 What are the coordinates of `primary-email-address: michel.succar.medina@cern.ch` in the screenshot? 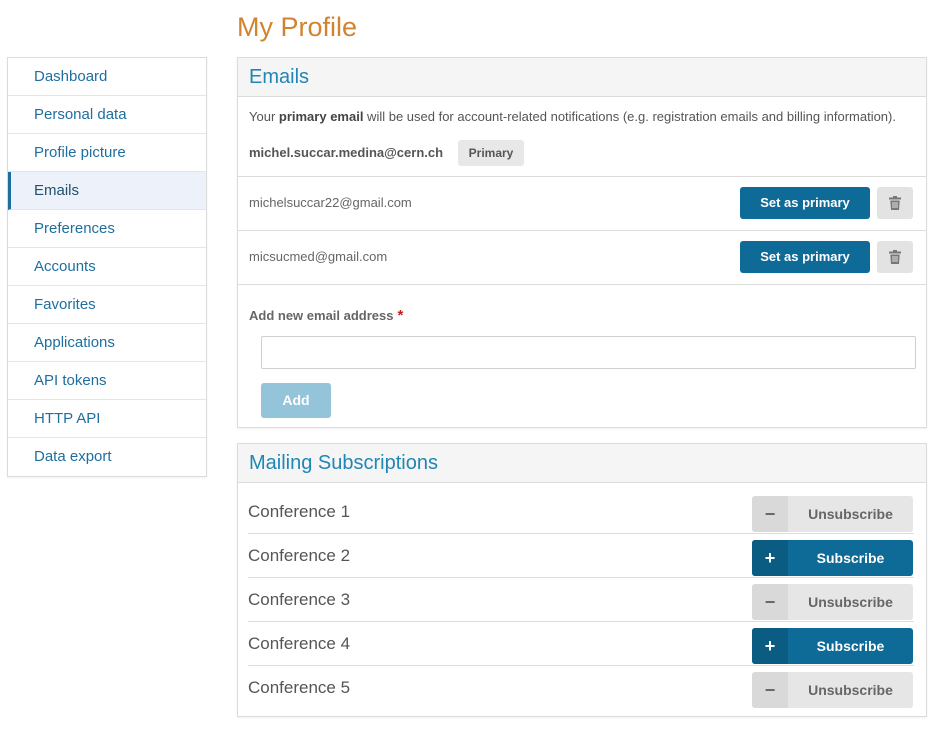 It's located at (346, 152).